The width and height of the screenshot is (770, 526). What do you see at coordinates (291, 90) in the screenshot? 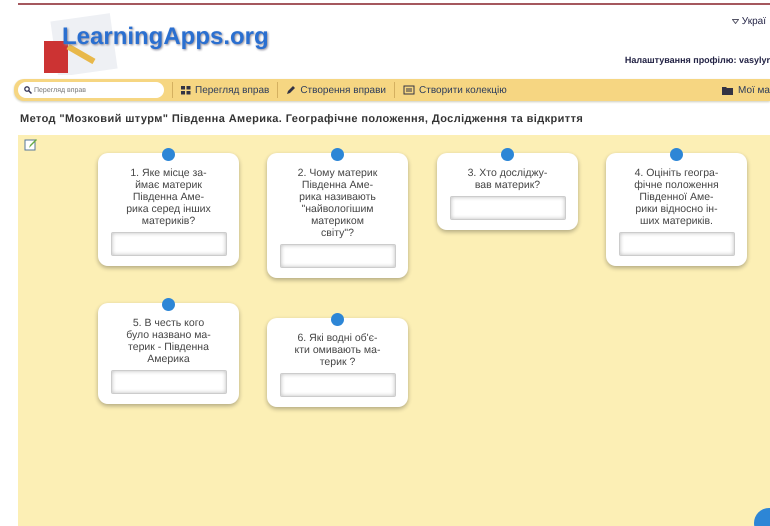
I see `pencil-icon` at bounding box center [291, 90].